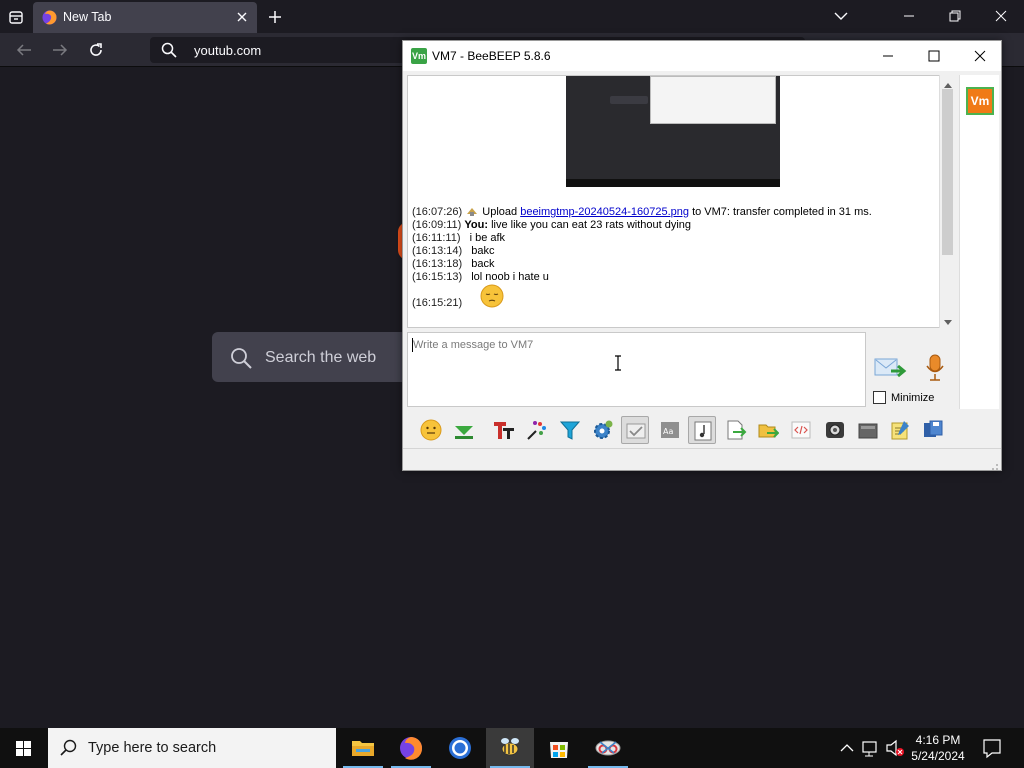 The width and height of the screenshot is (1024, 768). I want to click on chat-toolbar: Aa, so click(702, 430).